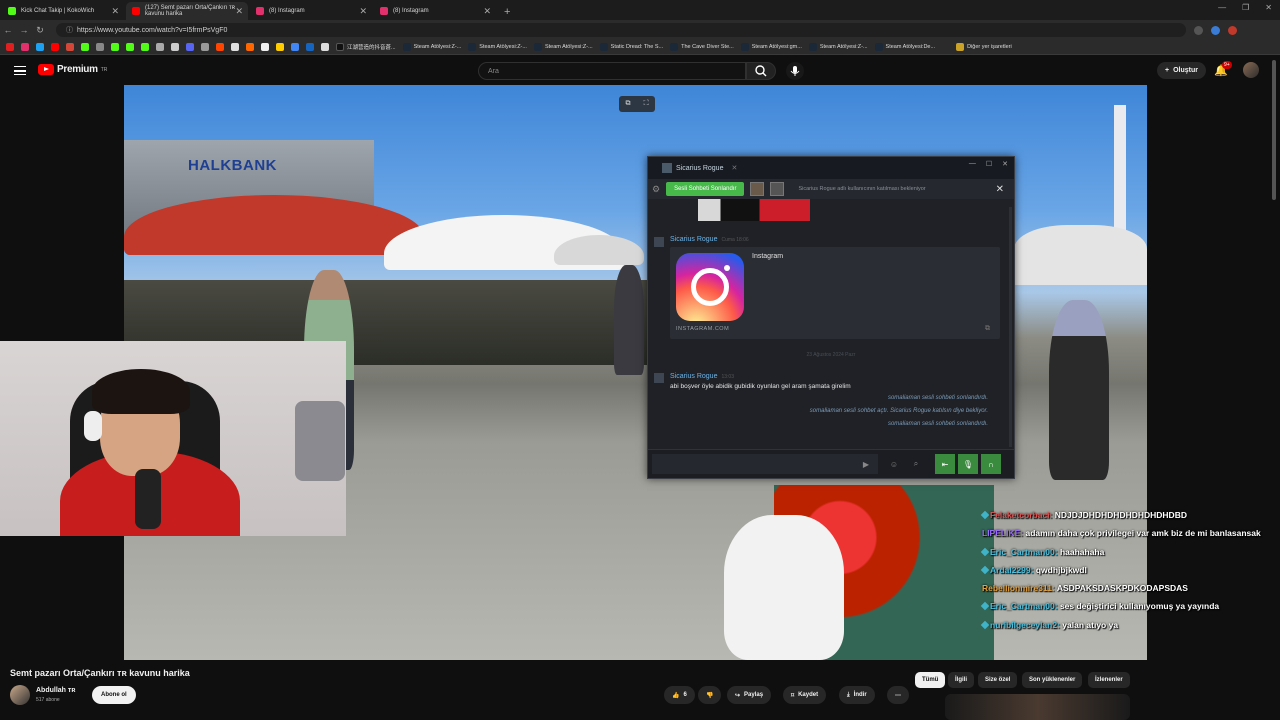  Describe the element at coordinates (945, 464) in the screenshot. I see `leave-voice-icon: ⇤` at that location.